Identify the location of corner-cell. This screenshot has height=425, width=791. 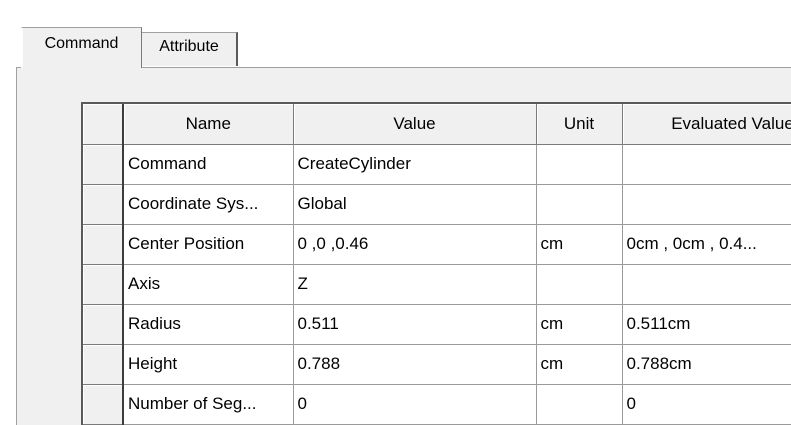
(103, 124).